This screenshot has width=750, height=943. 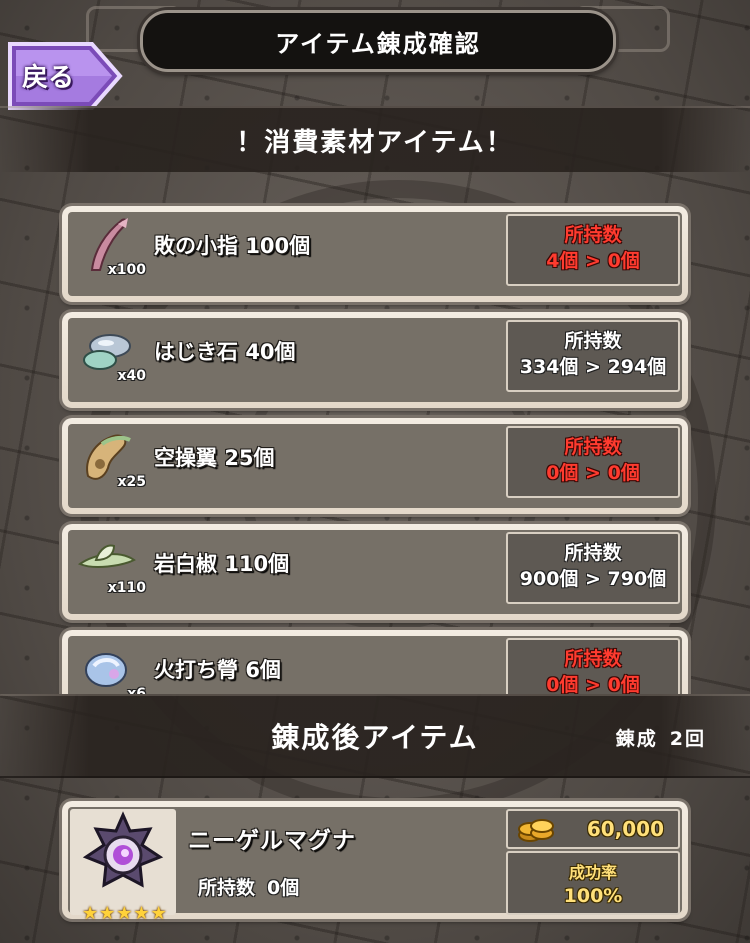 I want to click on owned-count-box: 所持数 4個 > 0個, so click(x=593, y=250).